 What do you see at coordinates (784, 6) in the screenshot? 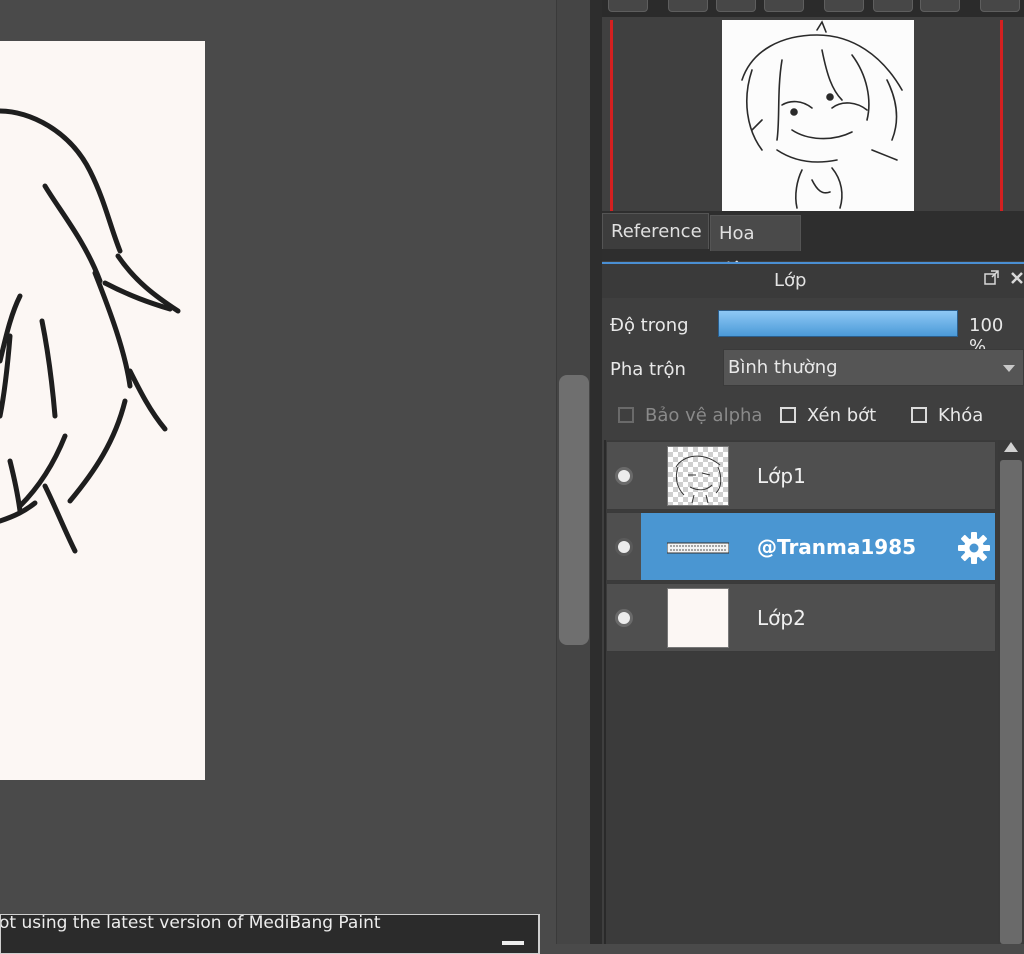
I see `actual-size-button` at bounding box center [784, 6].